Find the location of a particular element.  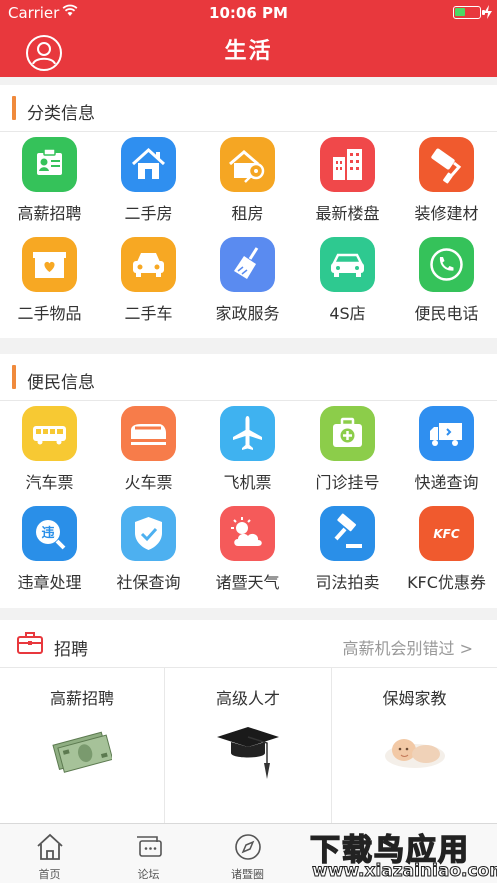

item-label: 社保查询 is located at coordinates (148, 582).